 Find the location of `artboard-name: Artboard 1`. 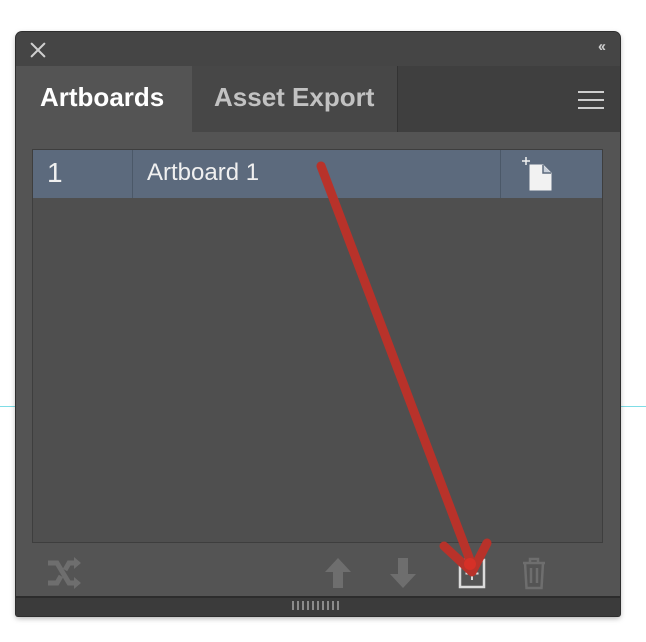

artboard-name: Artboard 1 is located at coordinates (317, 174).